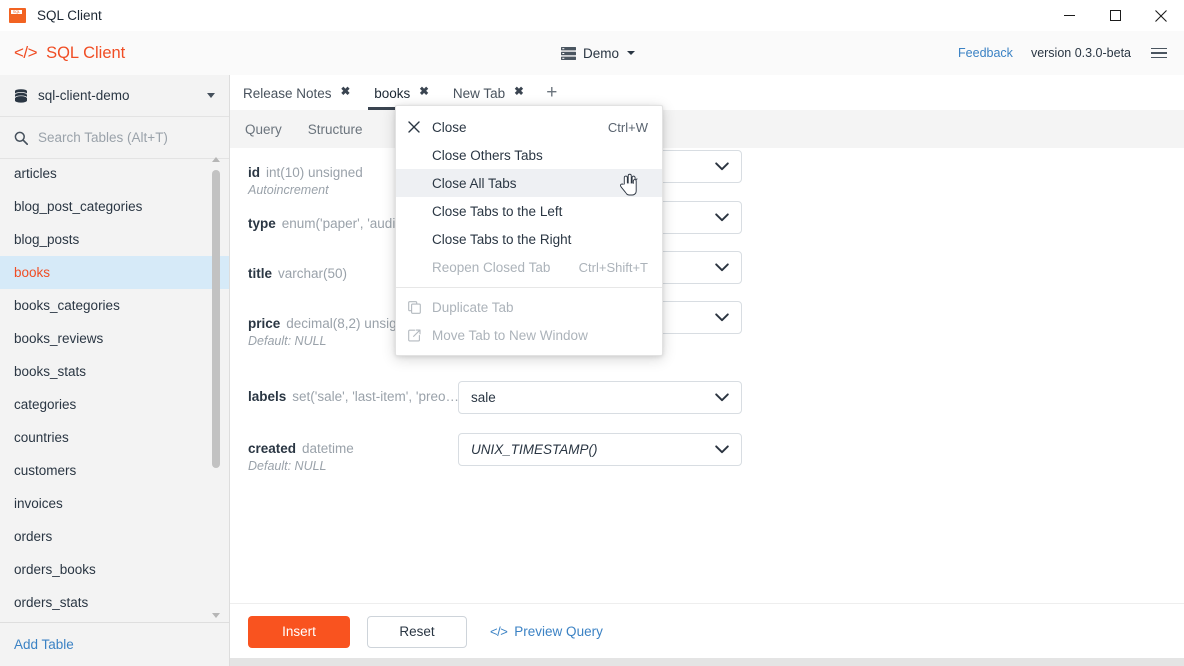 The image size is (1184, 666). What do you see at coordinates (313, 273) in the screenshot?
I see `column-type: varchar(50)` at bounding box center [313, 273].